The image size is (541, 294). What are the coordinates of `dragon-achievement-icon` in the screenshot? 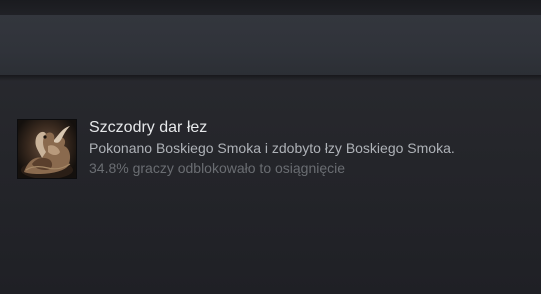 It's located at (47, 149).